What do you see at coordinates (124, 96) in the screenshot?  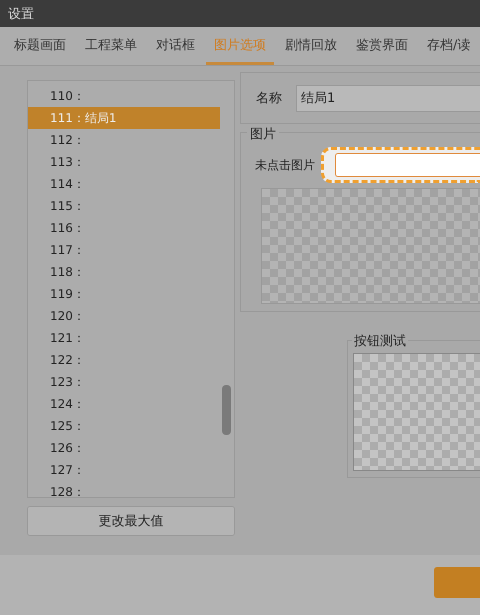 I see `list-item: 110：` at bounding box center [124, 96].